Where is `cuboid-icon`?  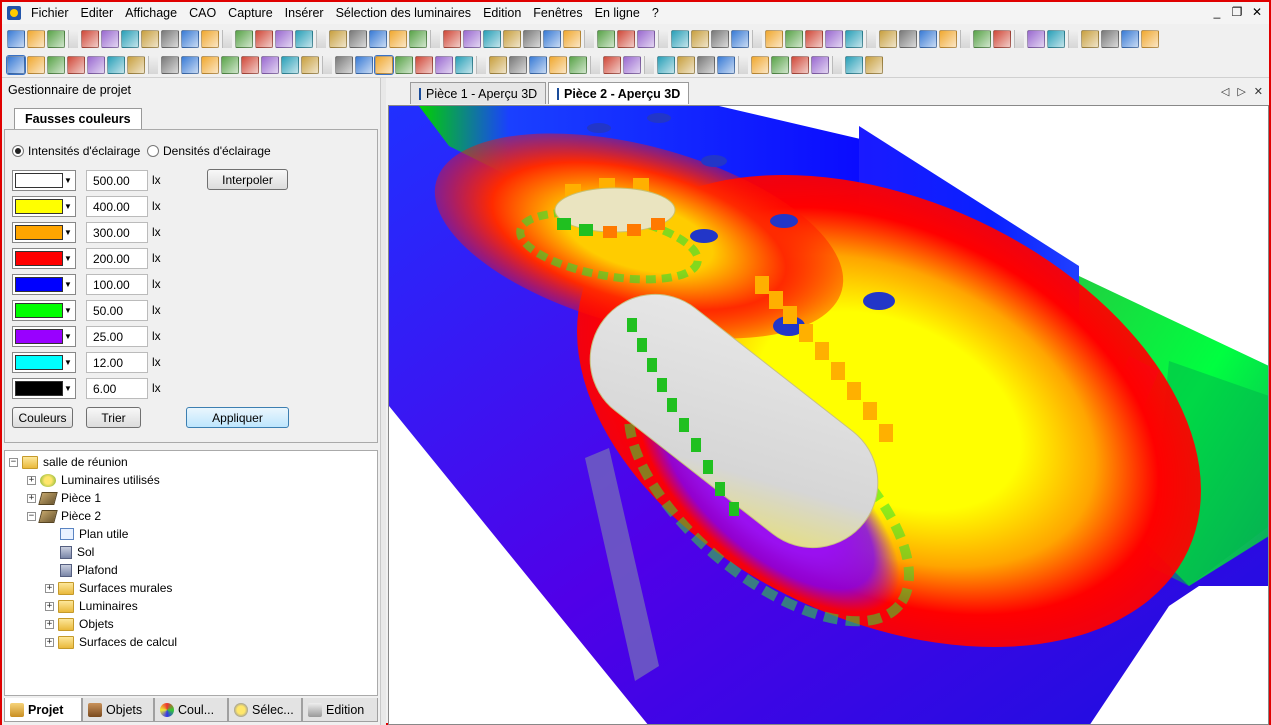
cuboid-icon is located at coordinates (338, 39).